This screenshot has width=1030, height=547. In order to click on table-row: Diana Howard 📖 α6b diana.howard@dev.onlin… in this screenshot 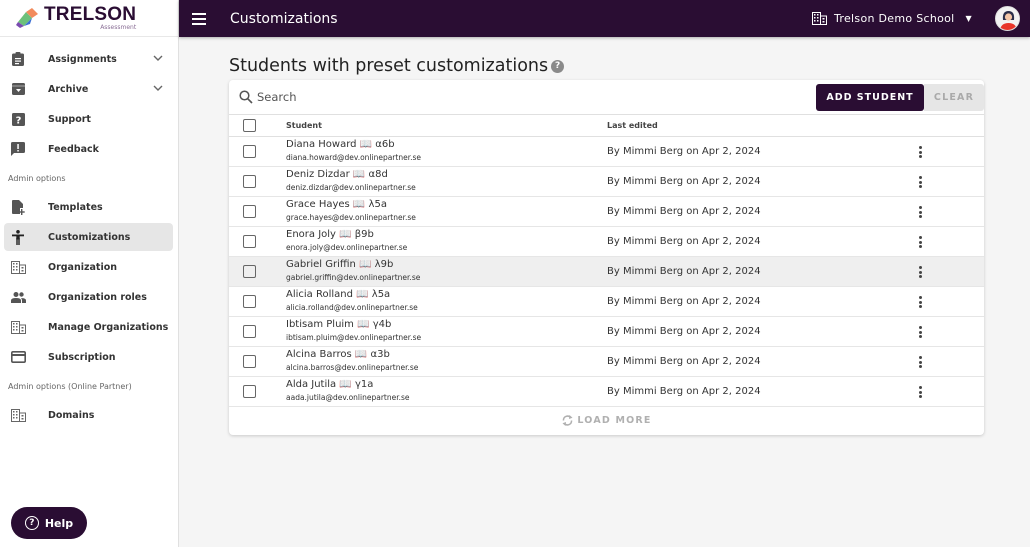, I will do `click(606, 152)`.